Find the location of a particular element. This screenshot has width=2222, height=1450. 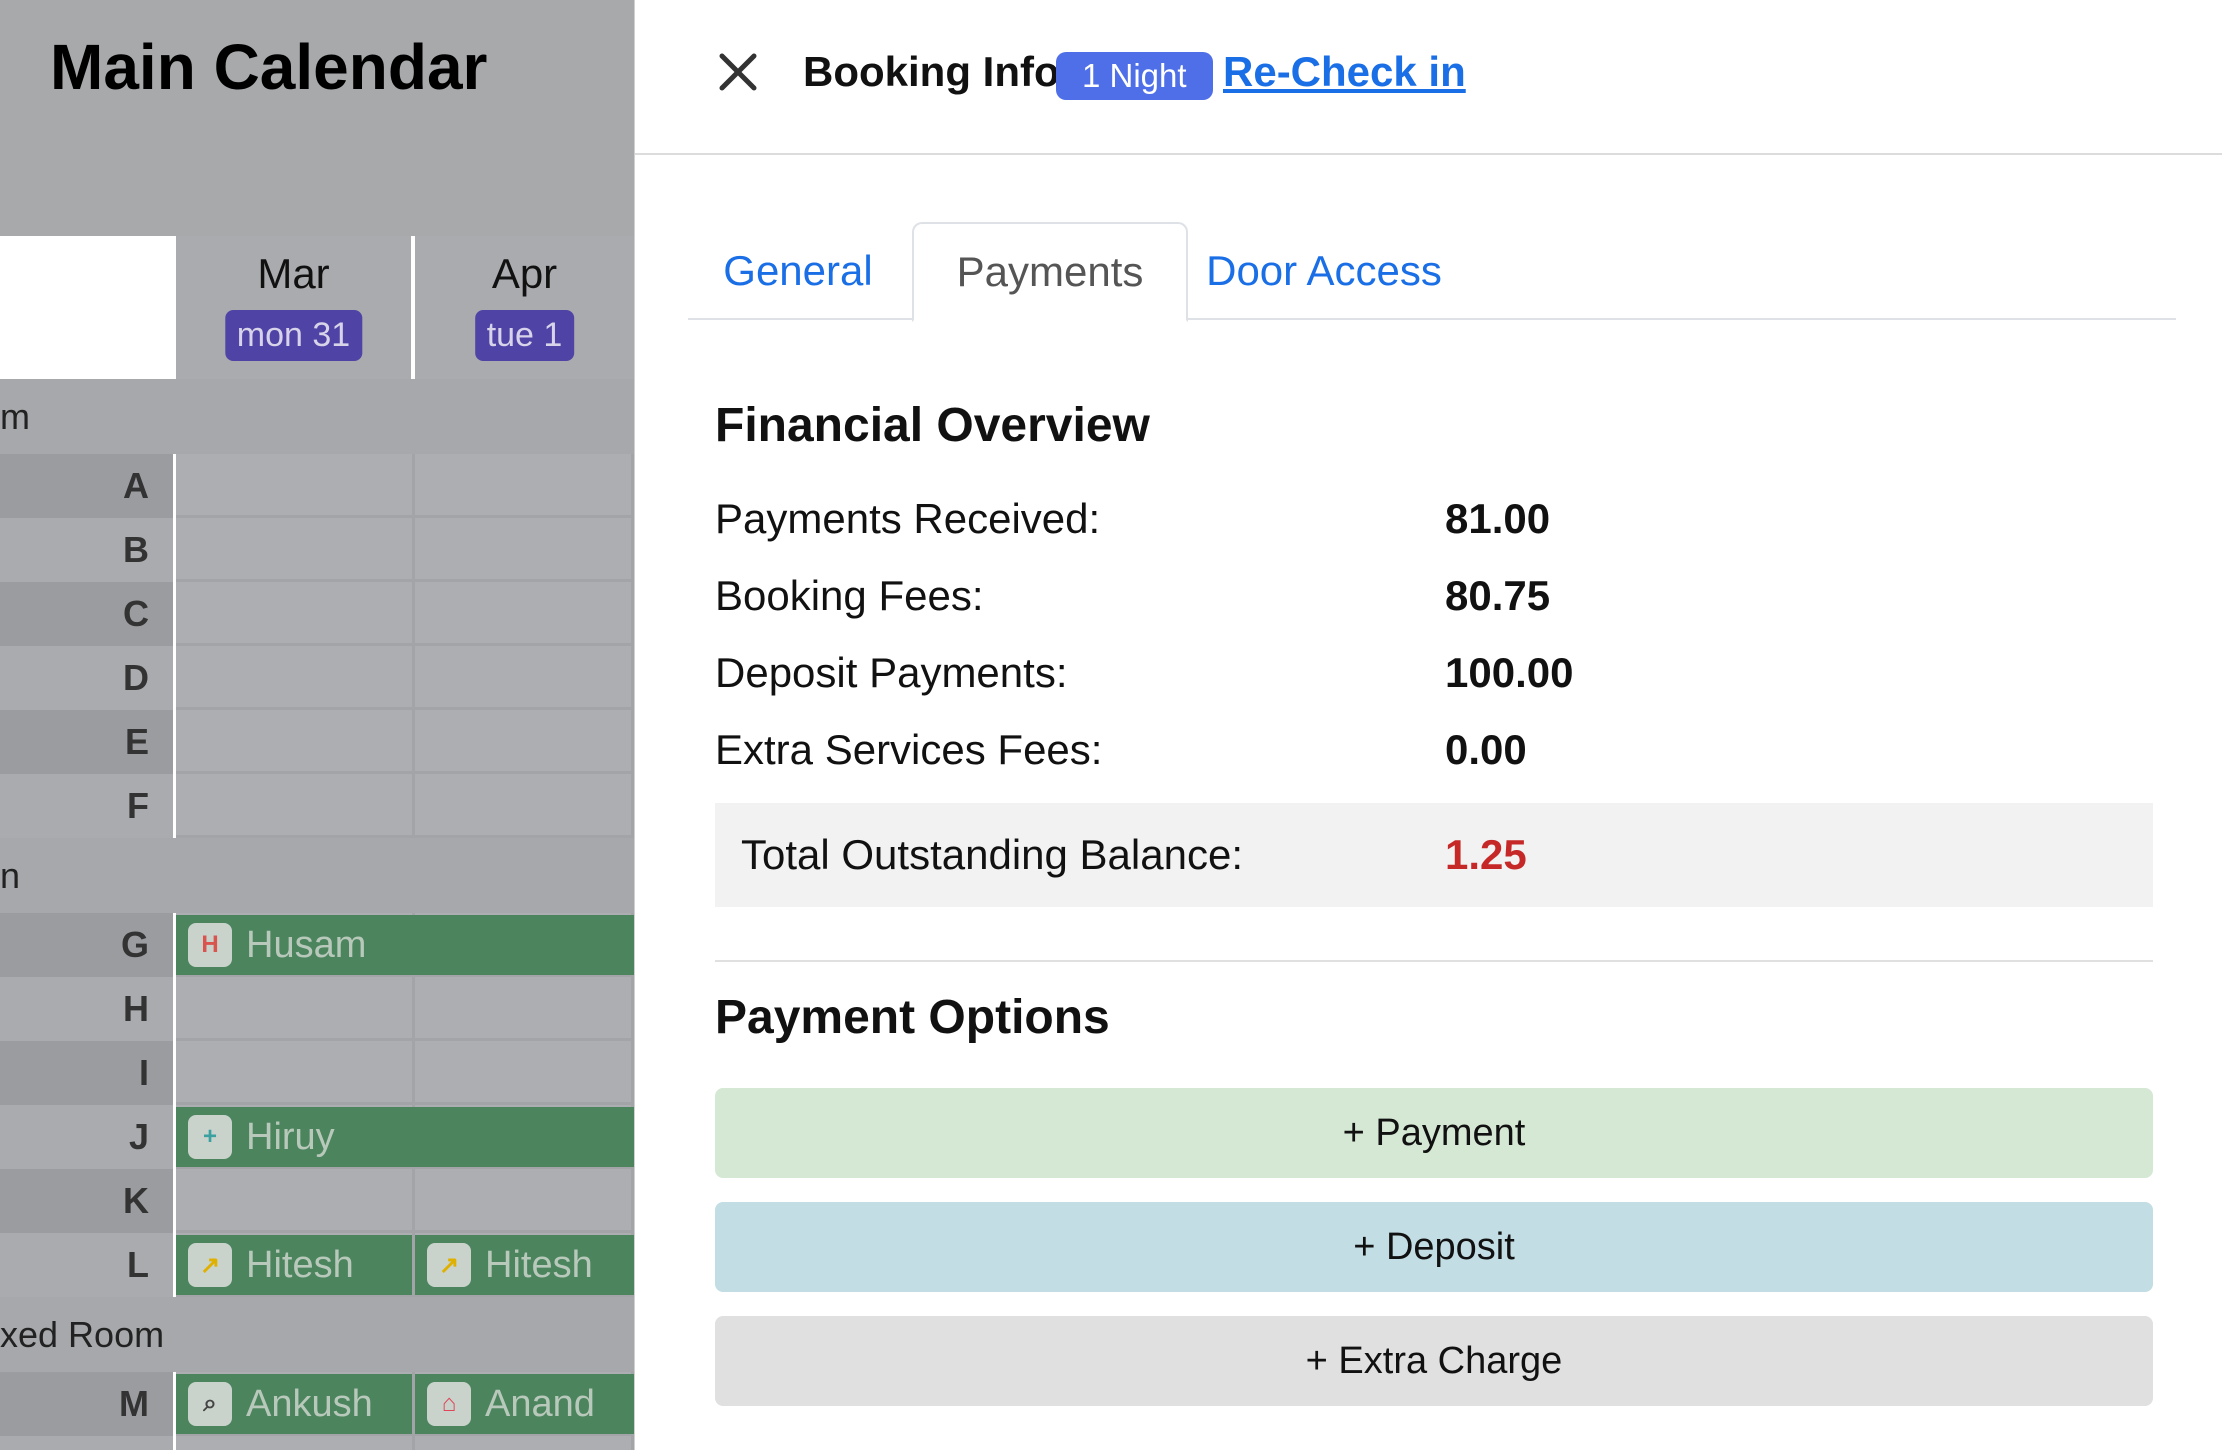

booking-bar: ⌕ Ankush is located at coordinates (294, 1404).